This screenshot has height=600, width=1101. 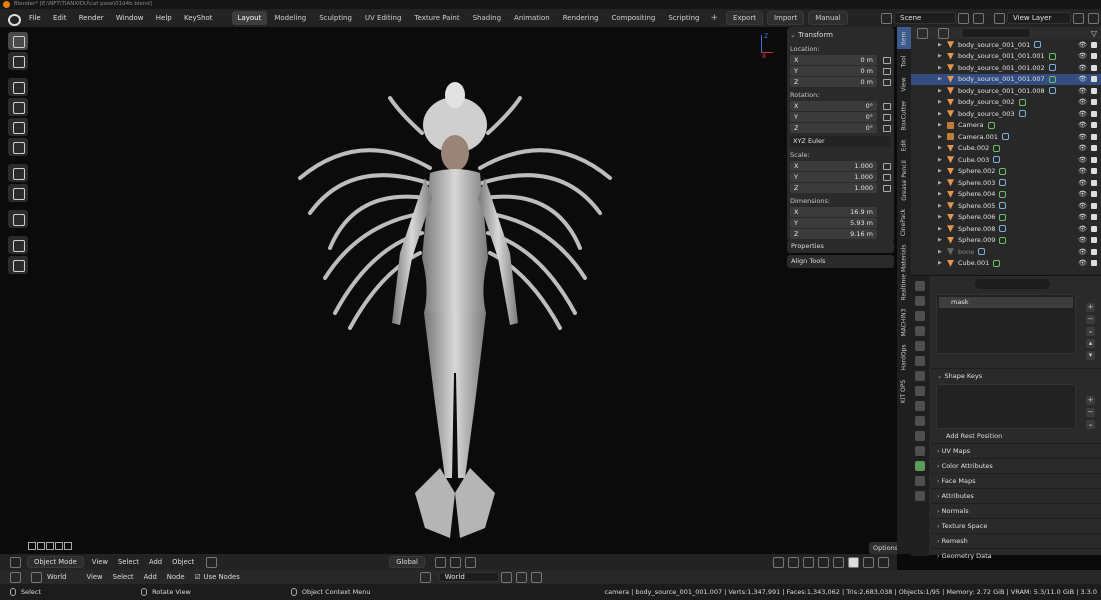 What do you see at coordinates (59, 546) in the screenshot?
I see `select-invert-icon` at bounding box center [59, 546].